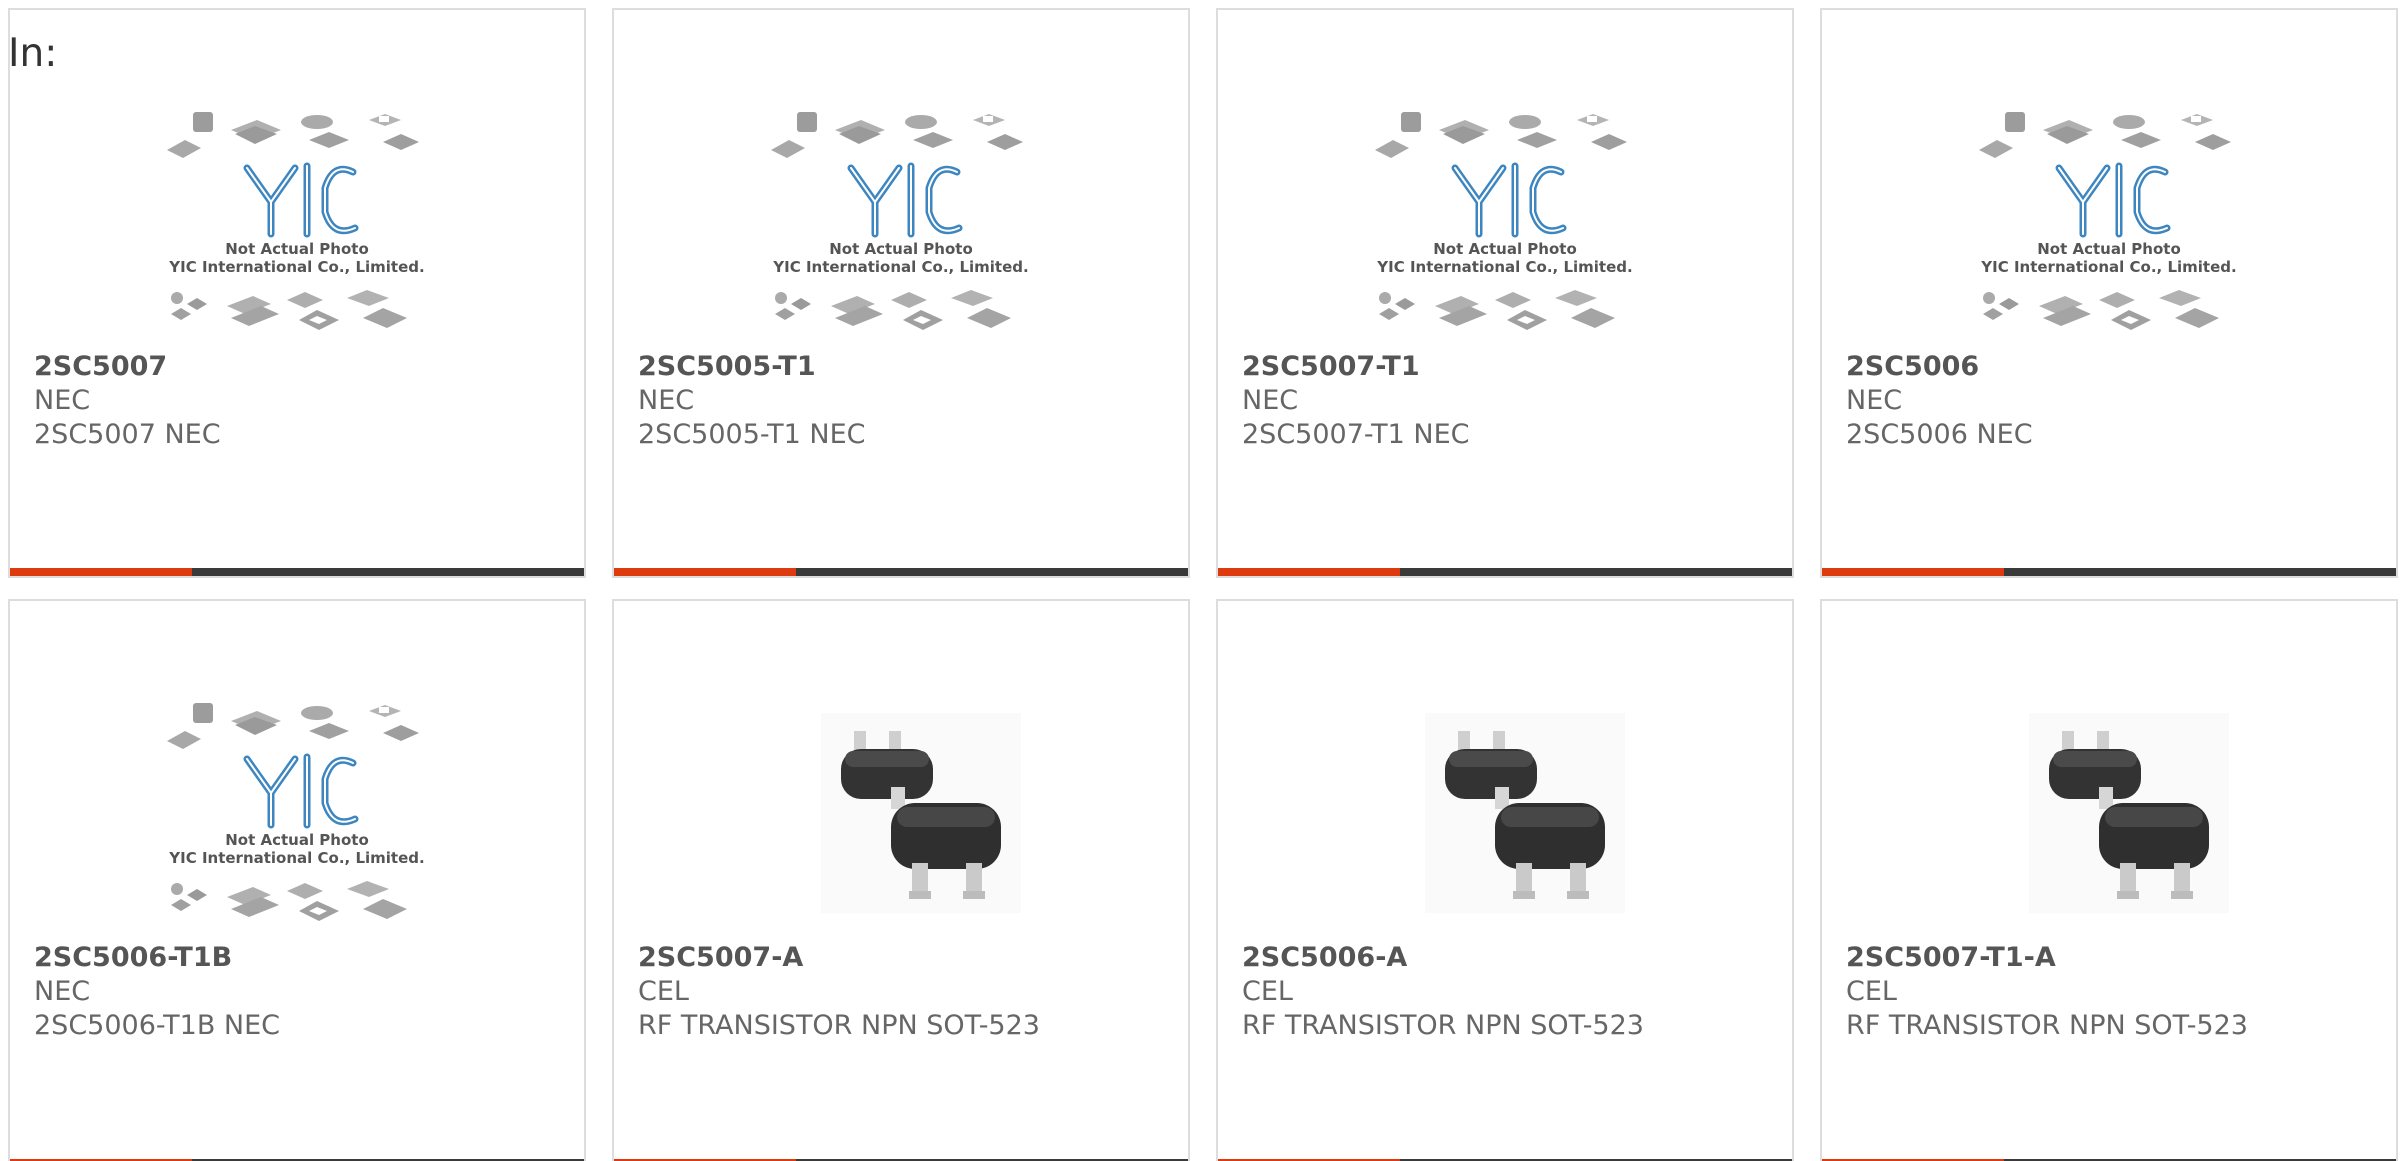 Image resolution: width=2400 pixels, height=1161 pixels. What do you see at coordinates (1939, 434) in the screenshot?
I see `product-description: 2SC5006 NEC` at bounding box center [1939, 434].